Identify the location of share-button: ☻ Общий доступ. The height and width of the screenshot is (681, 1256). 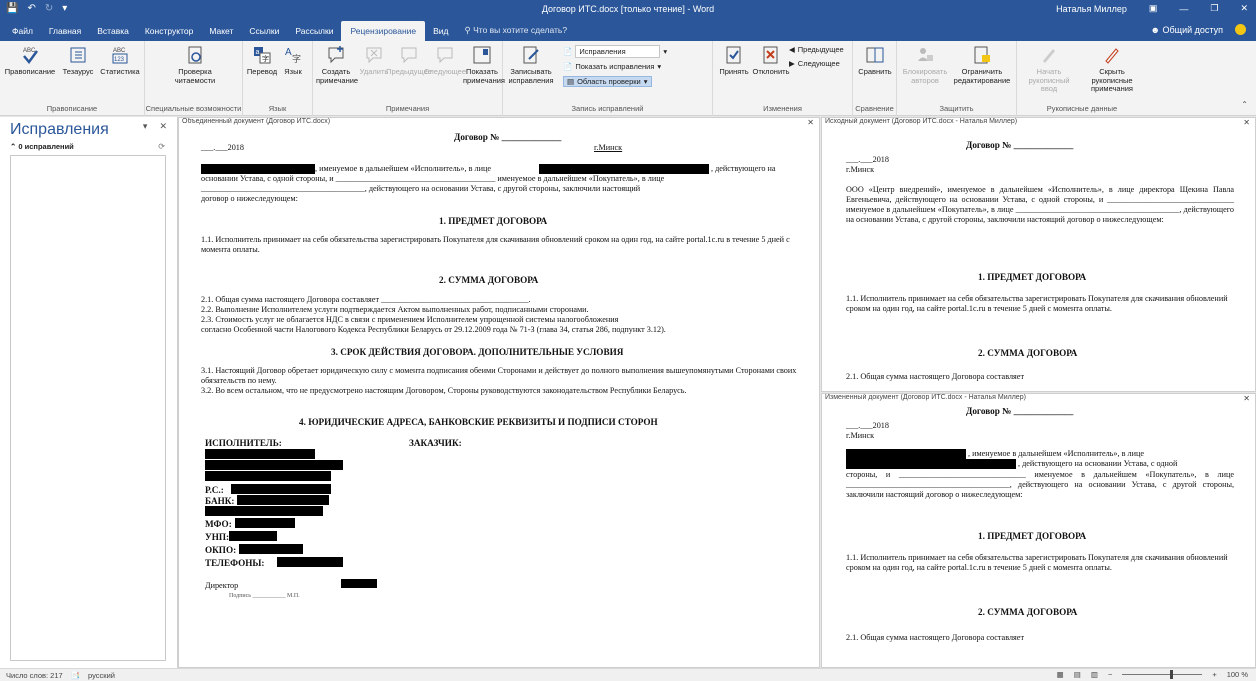
(1187, 30).